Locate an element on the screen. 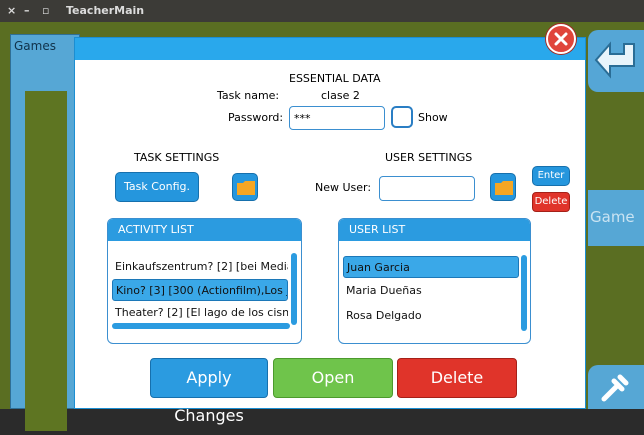  activity-list-item: Theater? [2] [El lago de los cisnes is located at coordinates (200, 313).